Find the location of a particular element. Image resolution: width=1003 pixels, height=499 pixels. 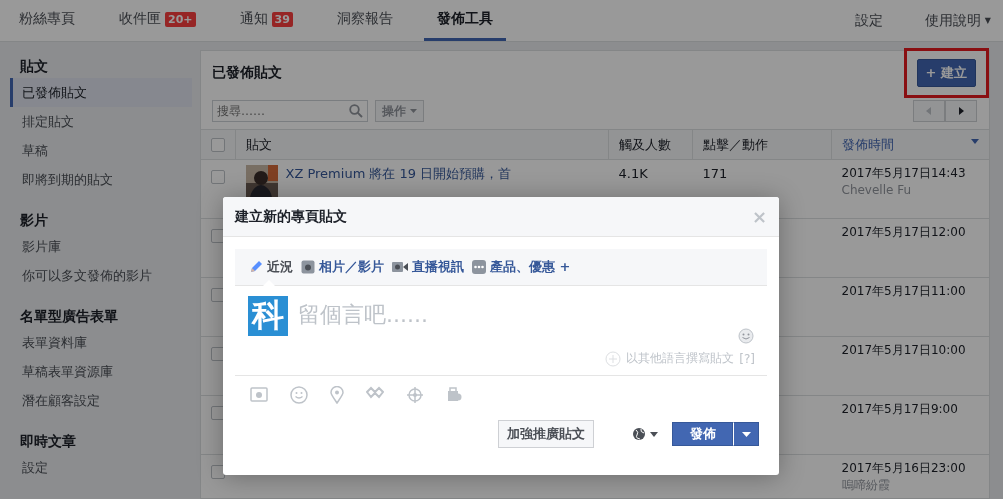

sidebar-item: 草稿表單資源庫 is located at coordinates (101, 371).